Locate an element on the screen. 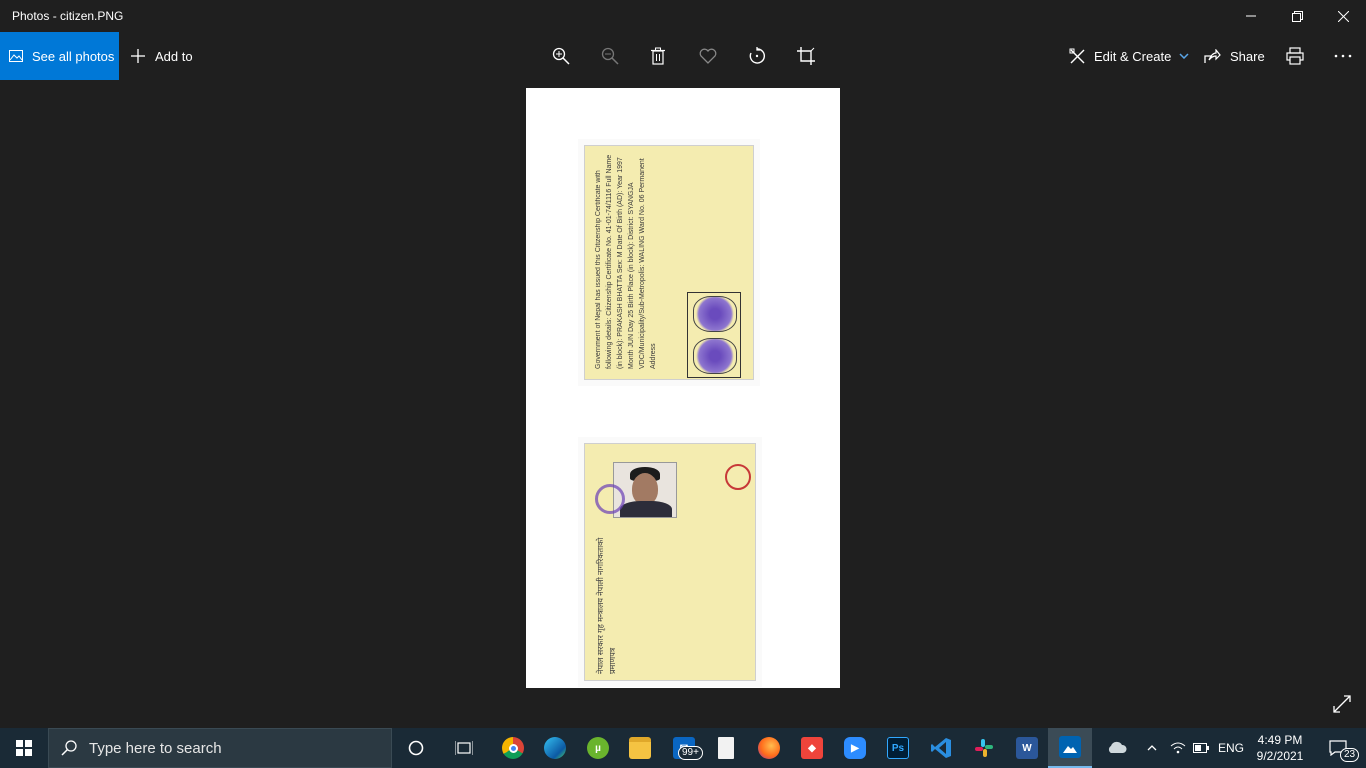 The height and width of the screenshot is (768, 1366). cortana-button is located at coordinates (416, 748).